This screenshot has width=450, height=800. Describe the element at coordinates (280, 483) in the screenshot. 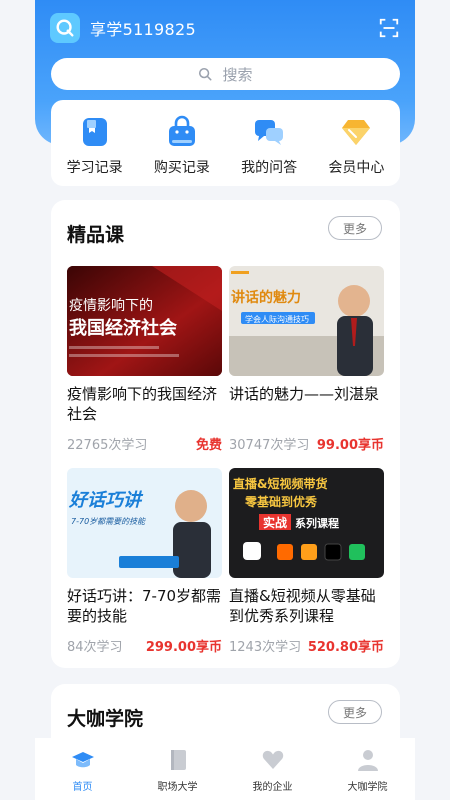

I see `thumb-text: 直播&短视频带货` at that location.